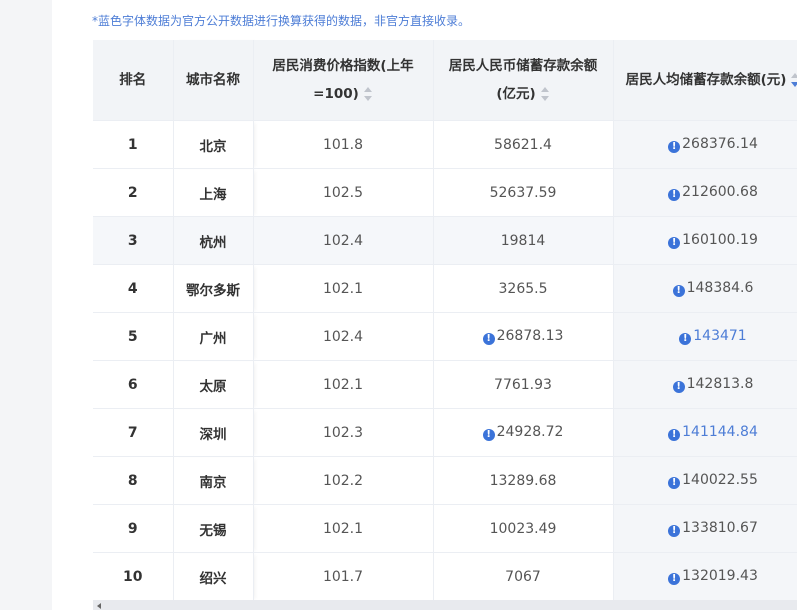 The image size is (797, 610). Describe the element at coordinates (705, 576) in the screenshot. I see `cell-per-capita: ! 132019.43` at that location.